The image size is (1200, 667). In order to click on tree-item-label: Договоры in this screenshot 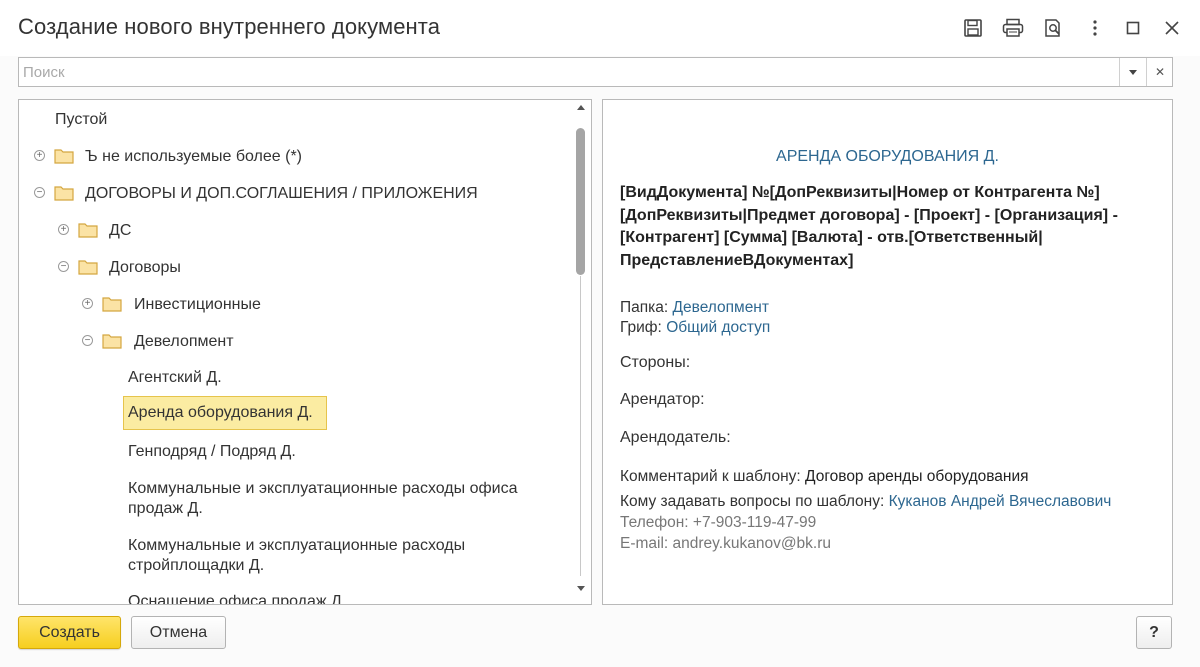, I will do `click(145, 267)`.